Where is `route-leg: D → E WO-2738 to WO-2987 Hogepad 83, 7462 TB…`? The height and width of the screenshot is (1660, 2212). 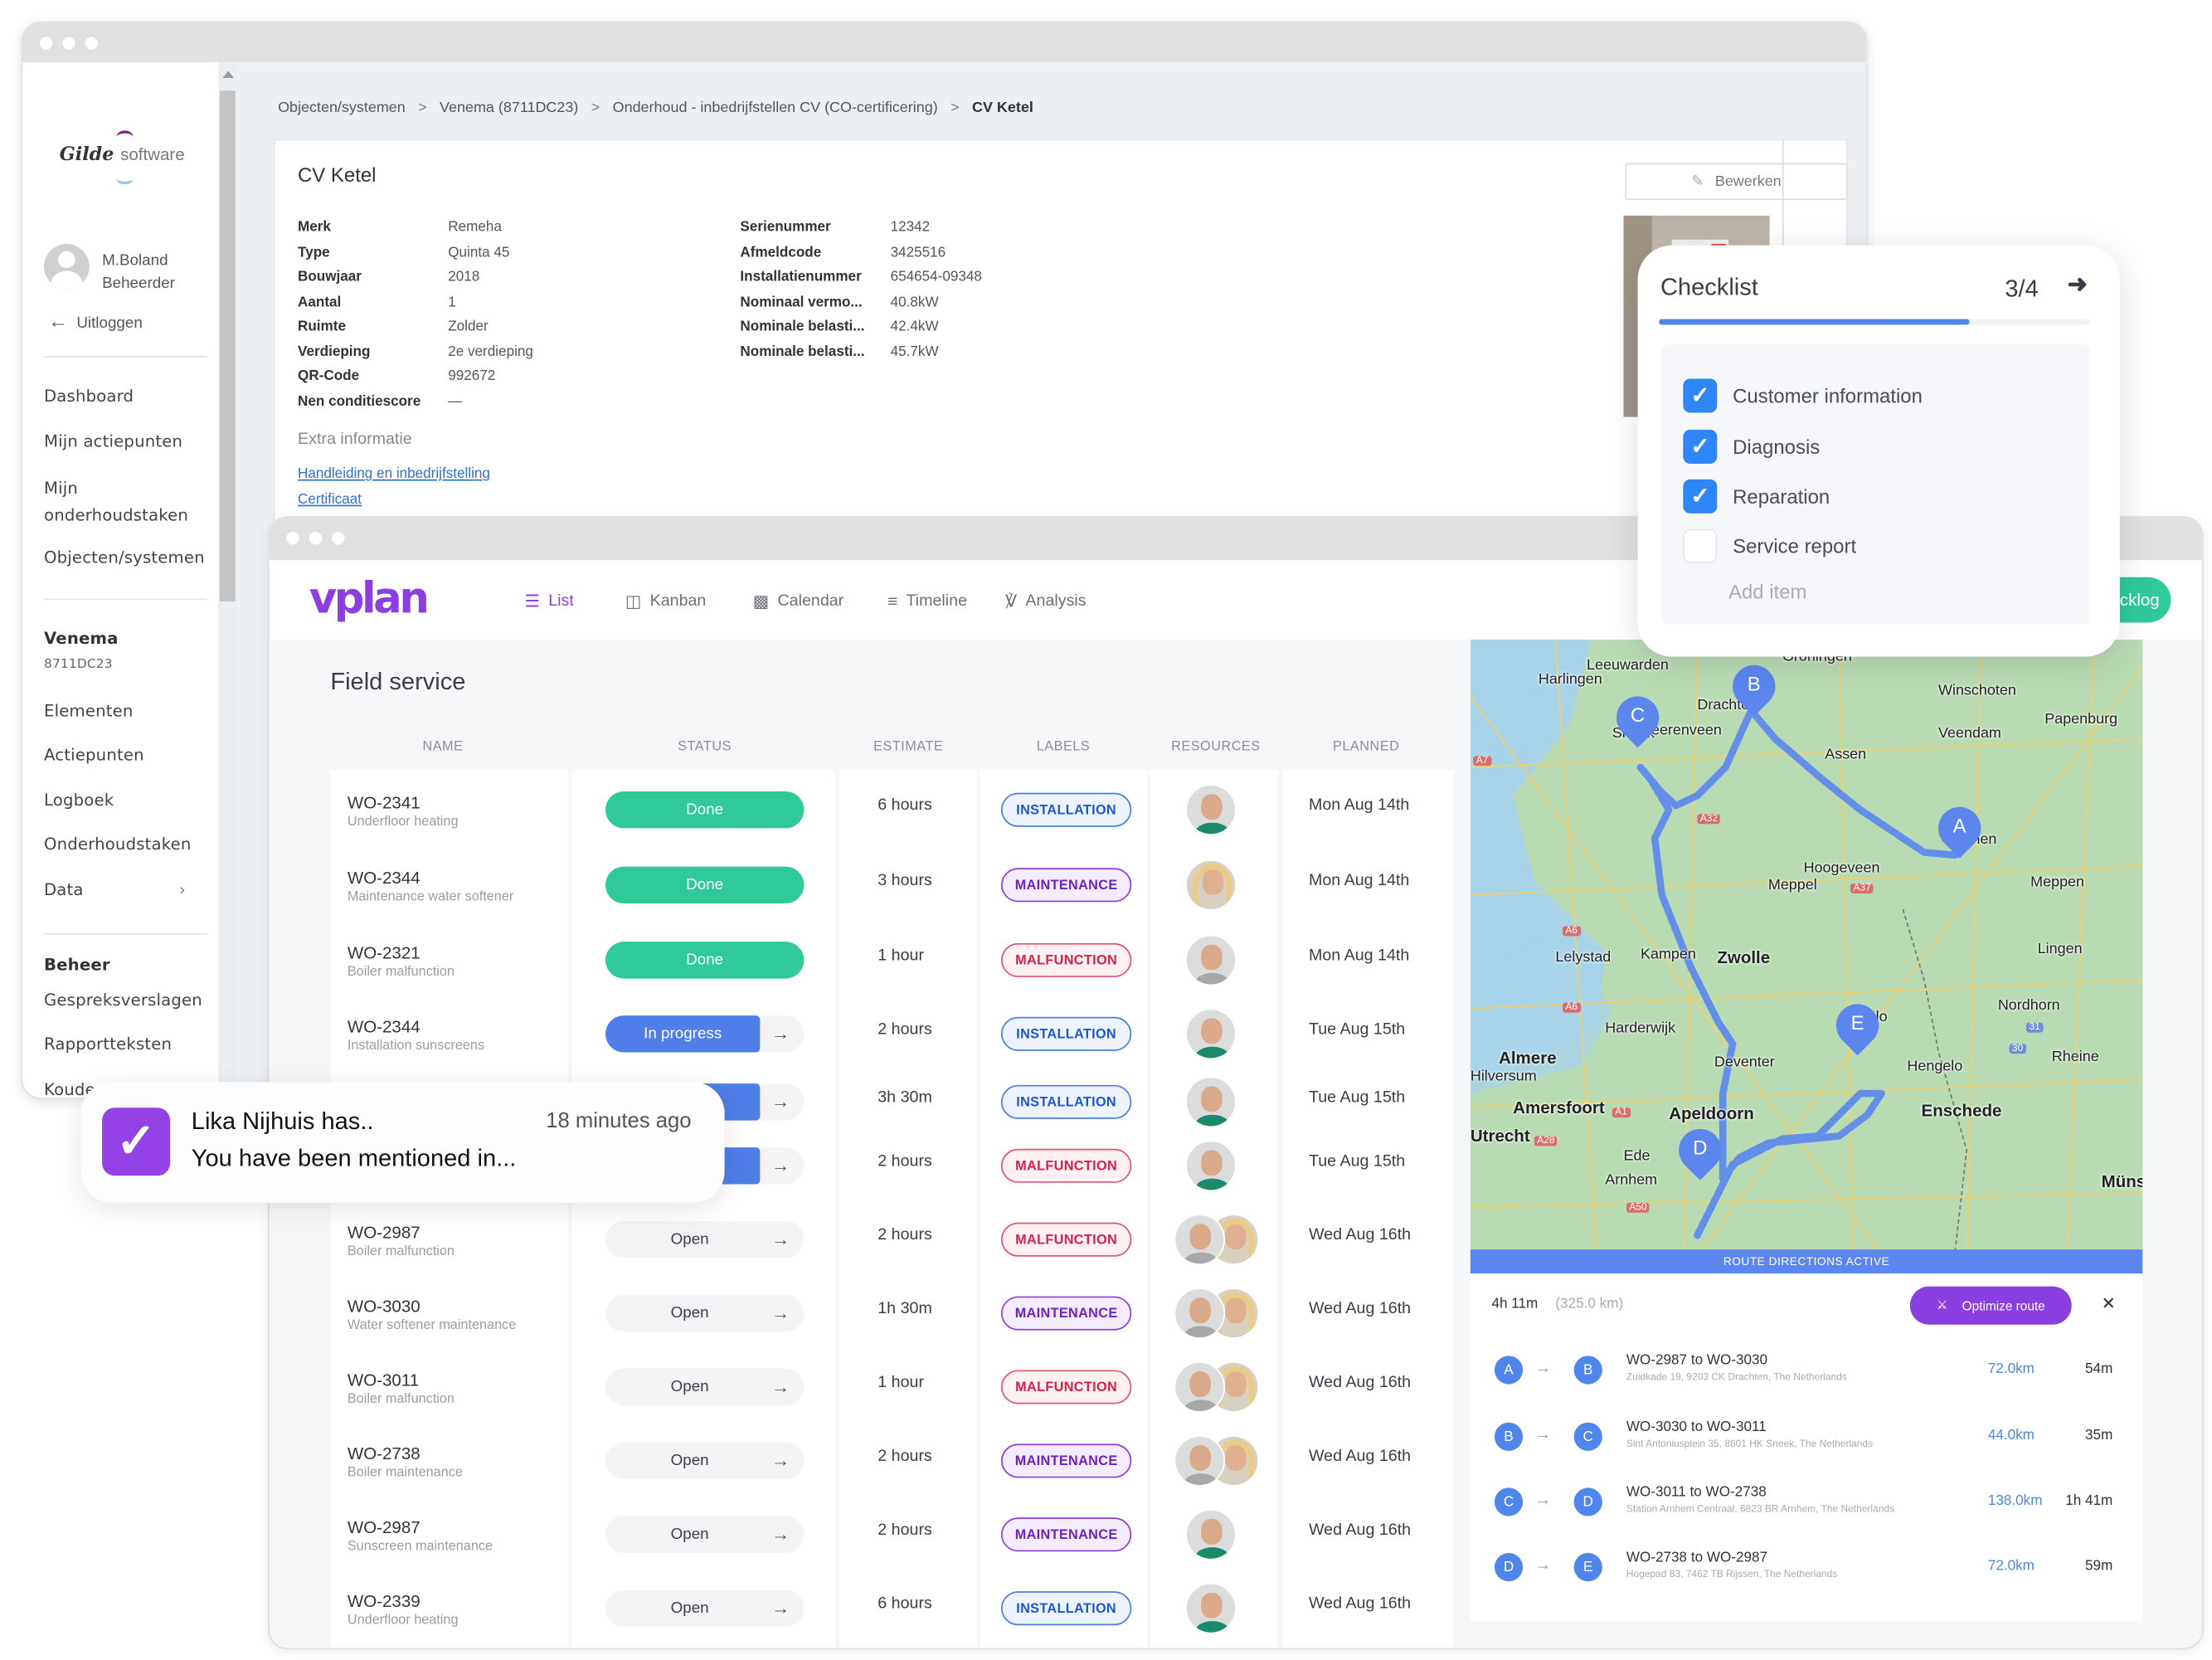 route-leg: D → E WO-2738 to WO-2987 Hogepad 83, 7462 TB… is located at coordinates (1810, 1573).